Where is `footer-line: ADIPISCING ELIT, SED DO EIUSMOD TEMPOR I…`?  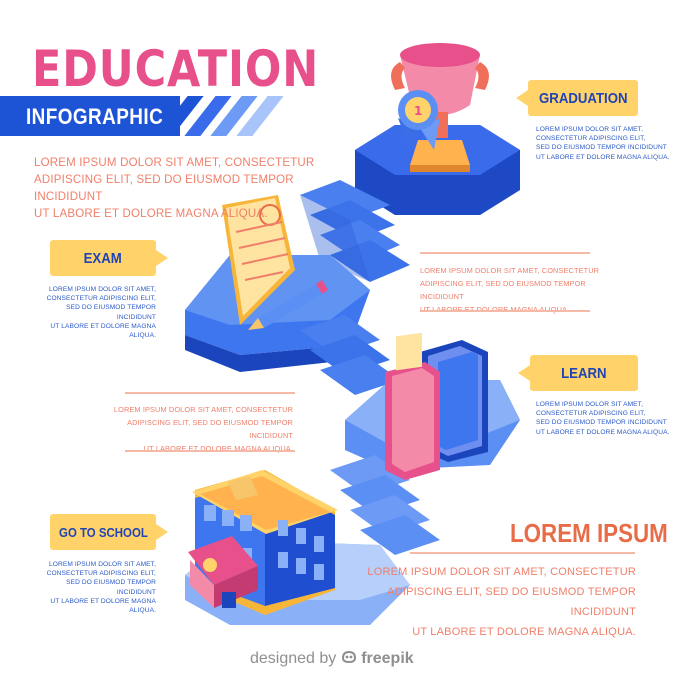
footer-line: ADIPISCING ELIT, SED DO EIUSMOD TEMPOR I… is located at coordinates (511, 602).